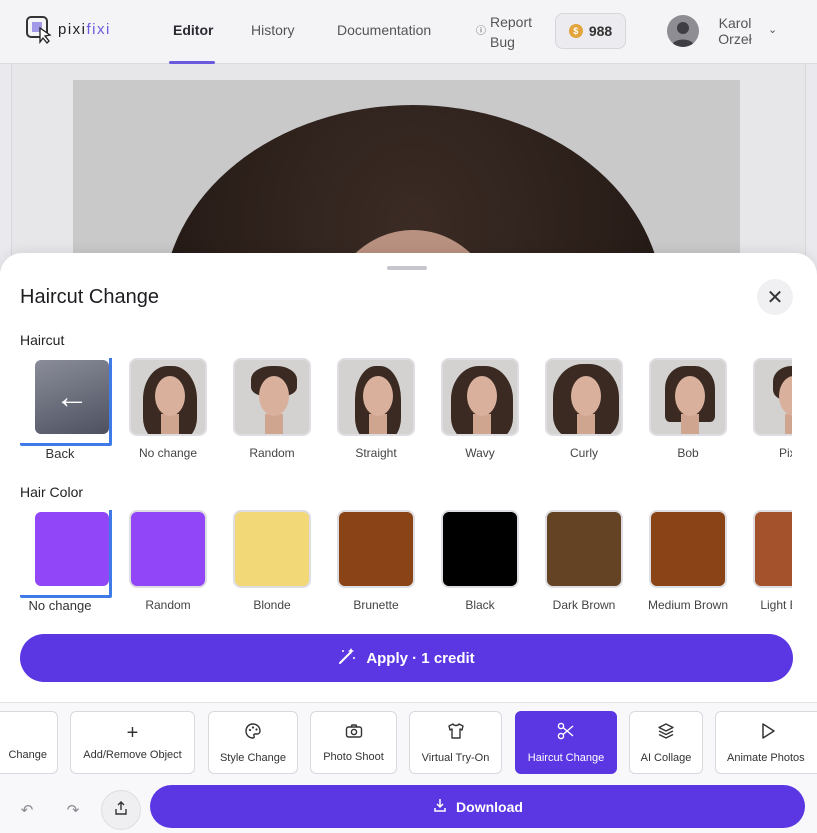 This screenshot has height=833, width=817. I want to click on tool-virtual-try-on: Virtual Try-On, so click(455, 742).